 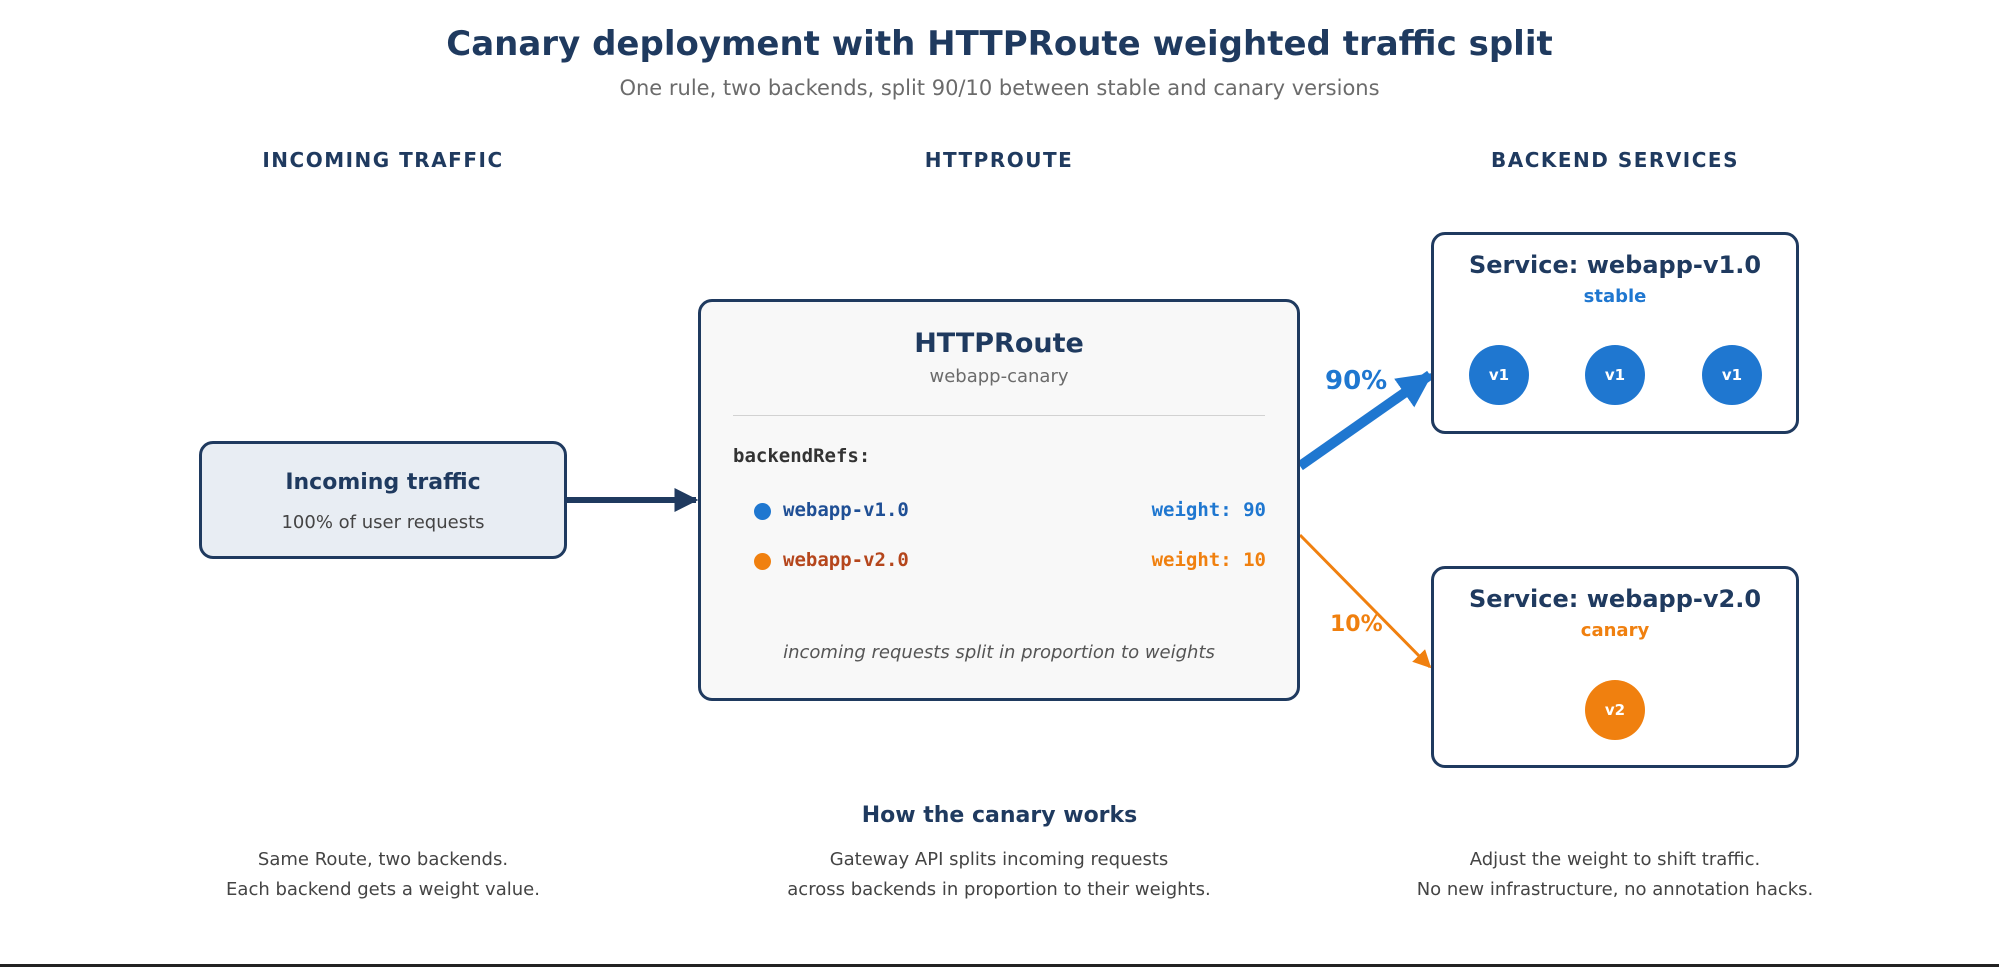 What do you see at coordinates (999, 859) in the screenshot?
I see `how-note-middle-line1: Gateway API splits incoming requests` at bounding box center [999, 859].